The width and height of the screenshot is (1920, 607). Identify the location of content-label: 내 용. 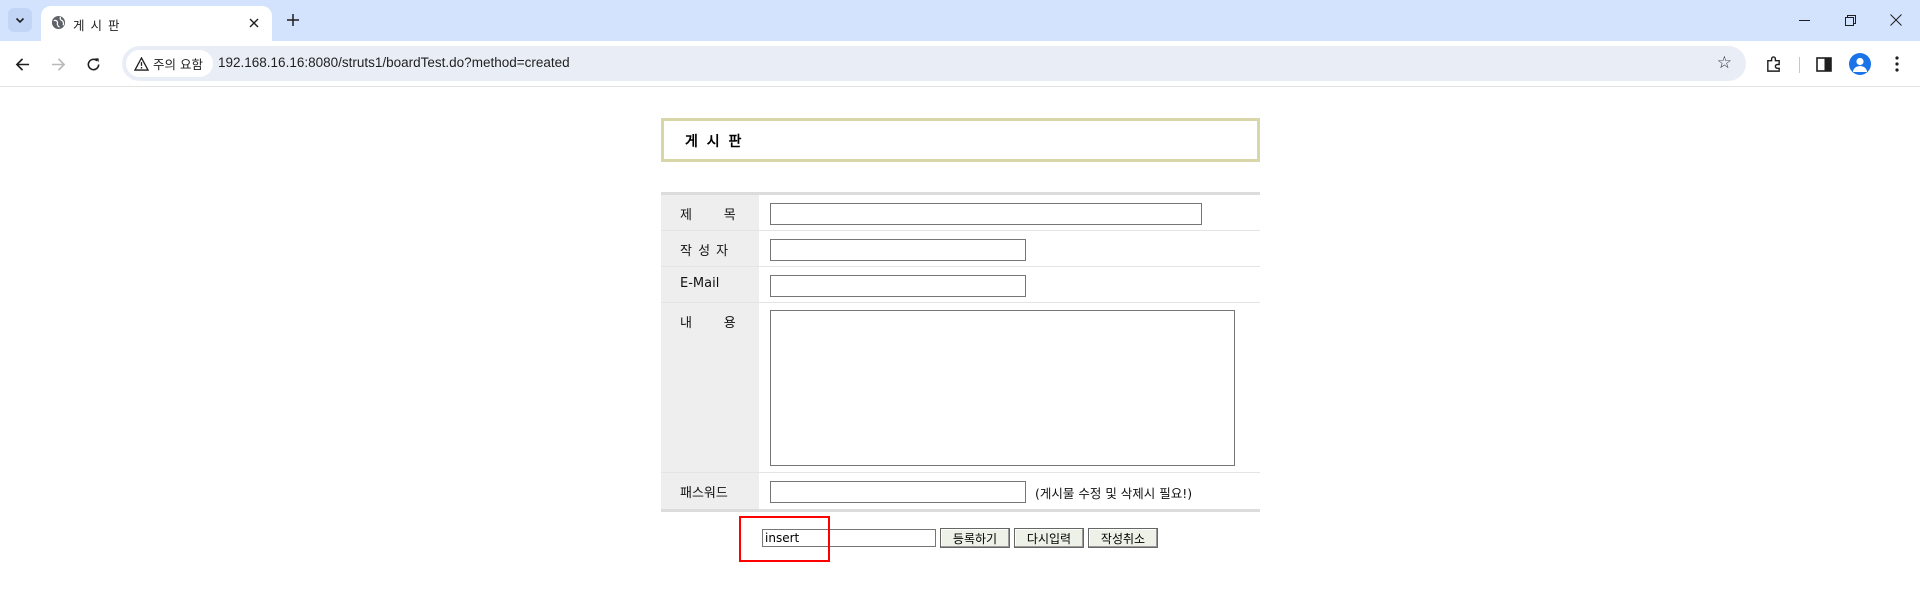
(708, 323).